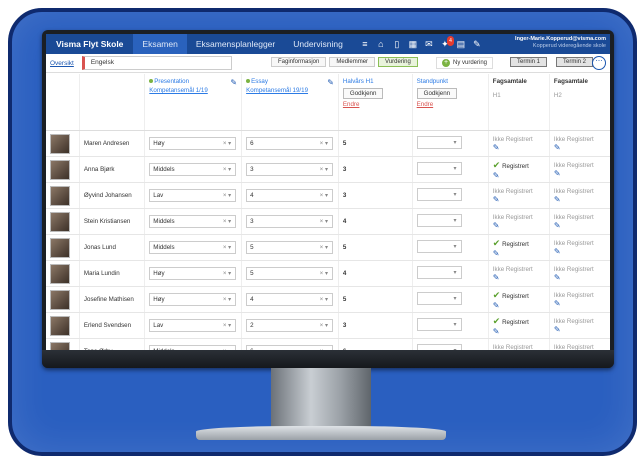 The image size is (643, 457). I want to click on subject-field: Engelsk, so click(156, 63).